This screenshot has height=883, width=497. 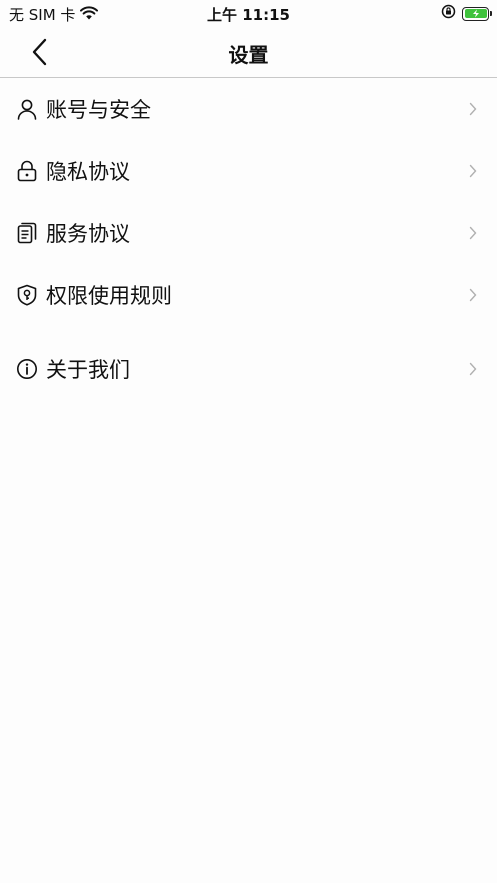 I want to click on battery-icon, so click(x=477, y=13).